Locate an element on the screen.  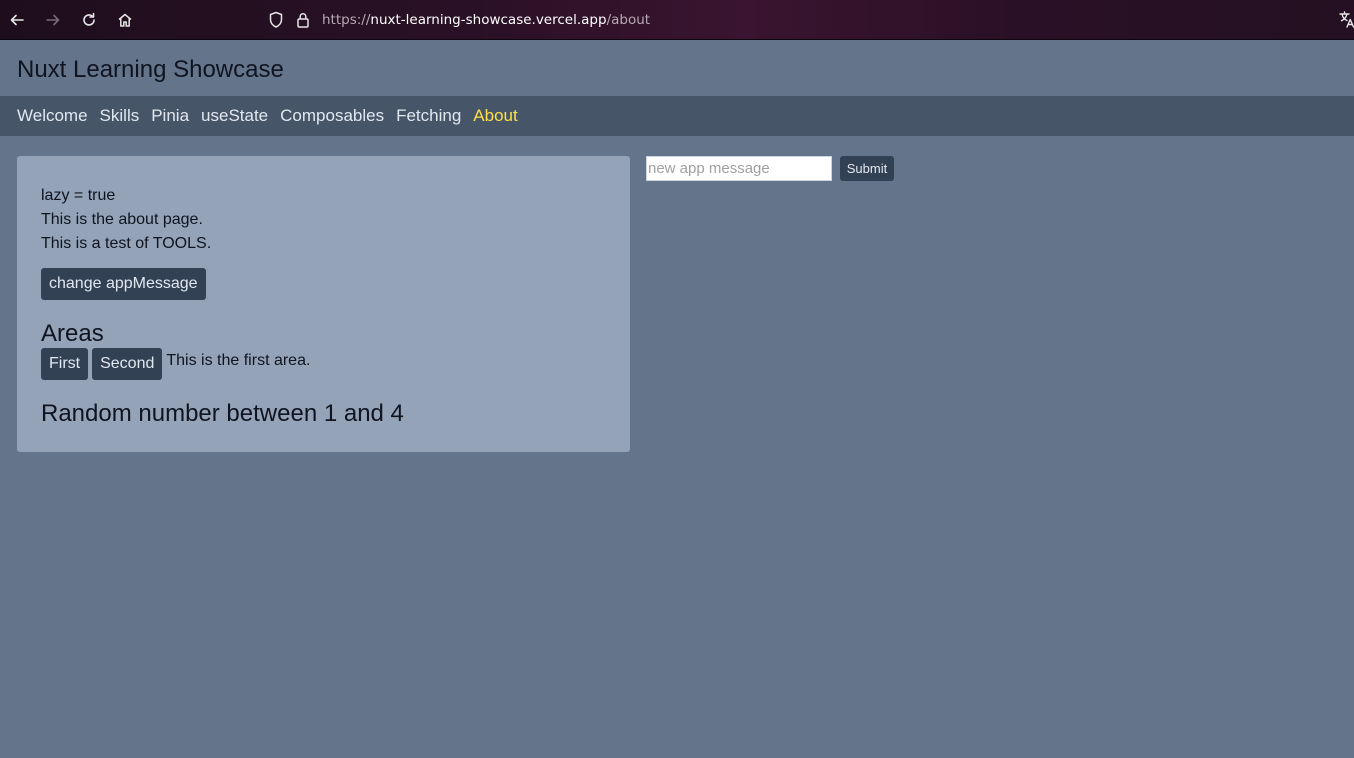
area-second-button: Second is located at coordinates (127, 364).